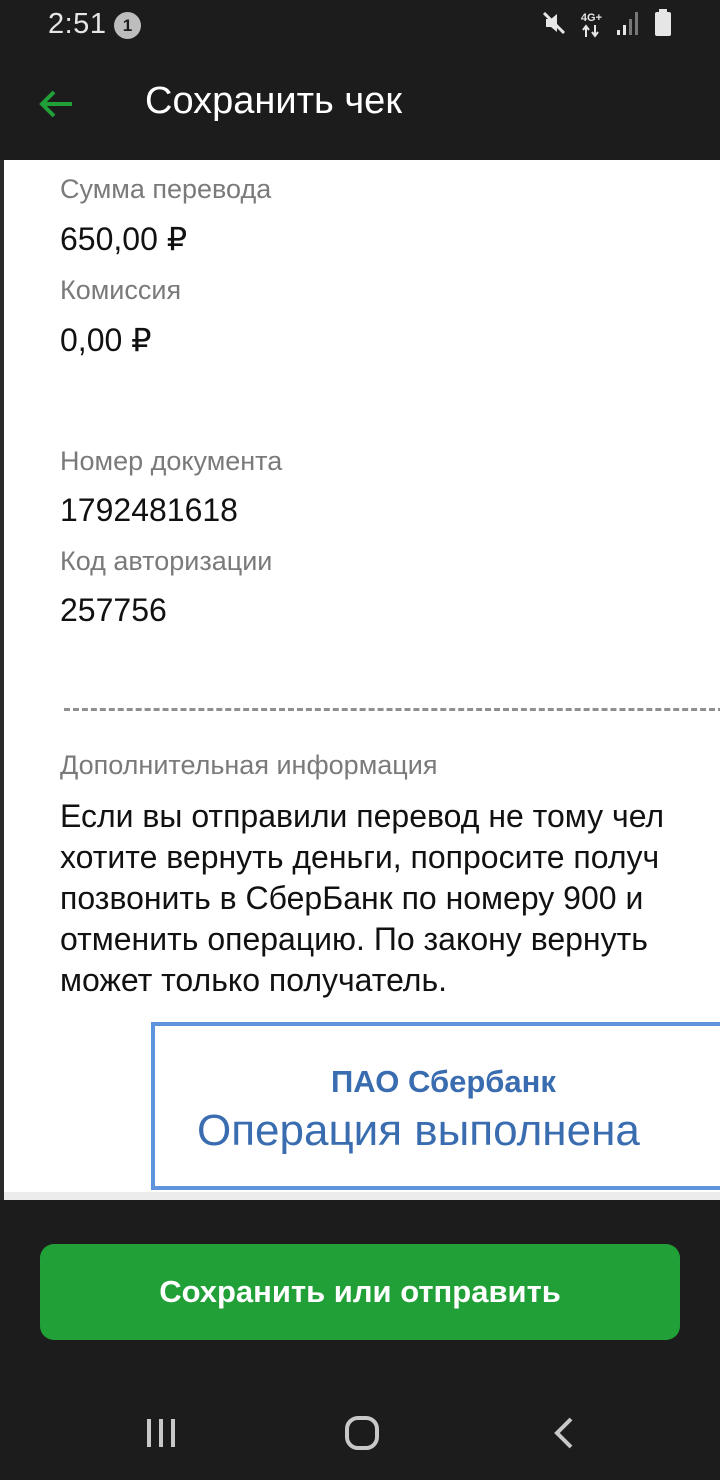  What do you see at coordinates (166, 189) in the screenshot?
I see `amount-label: Сумма перевода` at bounding box center [166, 189].